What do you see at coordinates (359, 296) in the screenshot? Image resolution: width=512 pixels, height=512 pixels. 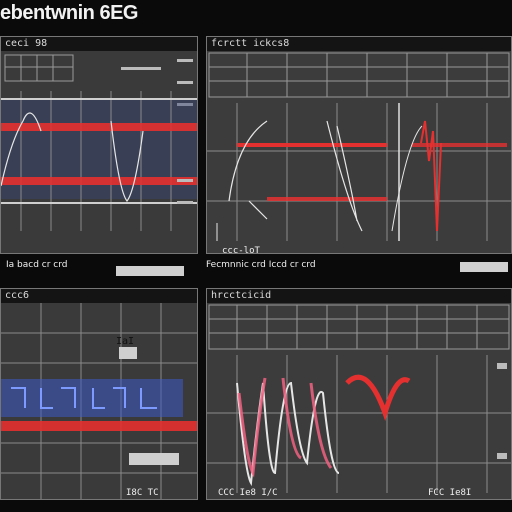 I see `panel-header: hrcctcicid` at bounding box center [359, 296].